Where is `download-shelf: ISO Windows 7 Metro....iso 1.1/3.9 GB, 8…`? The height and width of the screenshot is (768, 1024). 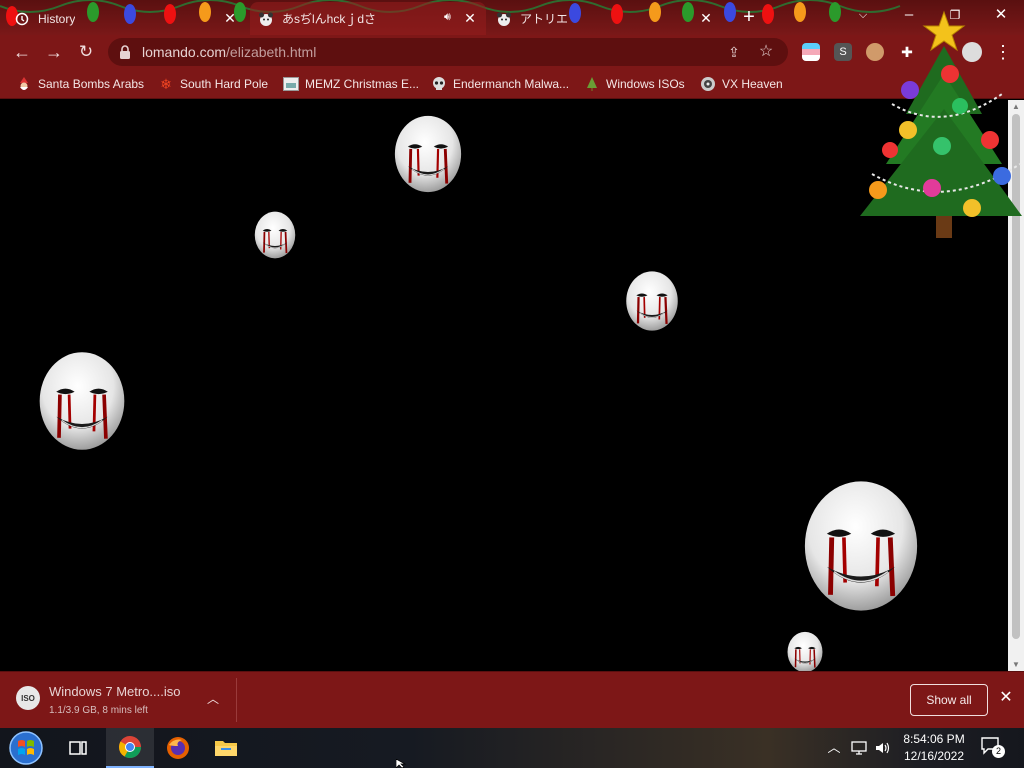 download-shelf: ISO Windows 7 Metro....iso 1.1/3.9 GB, 8… is located at coordinates (512, 699).